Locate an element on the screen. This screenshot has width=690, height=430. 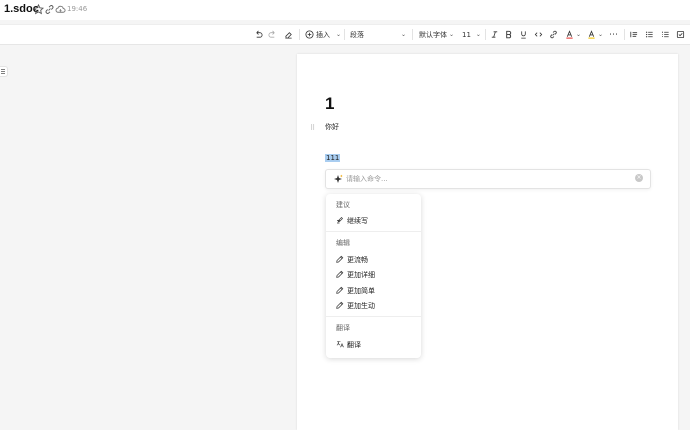
redo-button is located at coordinates (272, 34).